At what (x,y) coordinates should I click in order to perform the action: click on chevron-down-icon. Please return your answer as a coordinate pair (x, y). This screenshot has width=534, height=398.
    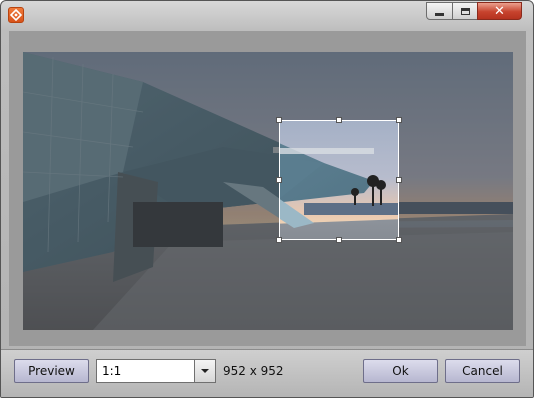
    Looking at the image, I should click on (204, 371).